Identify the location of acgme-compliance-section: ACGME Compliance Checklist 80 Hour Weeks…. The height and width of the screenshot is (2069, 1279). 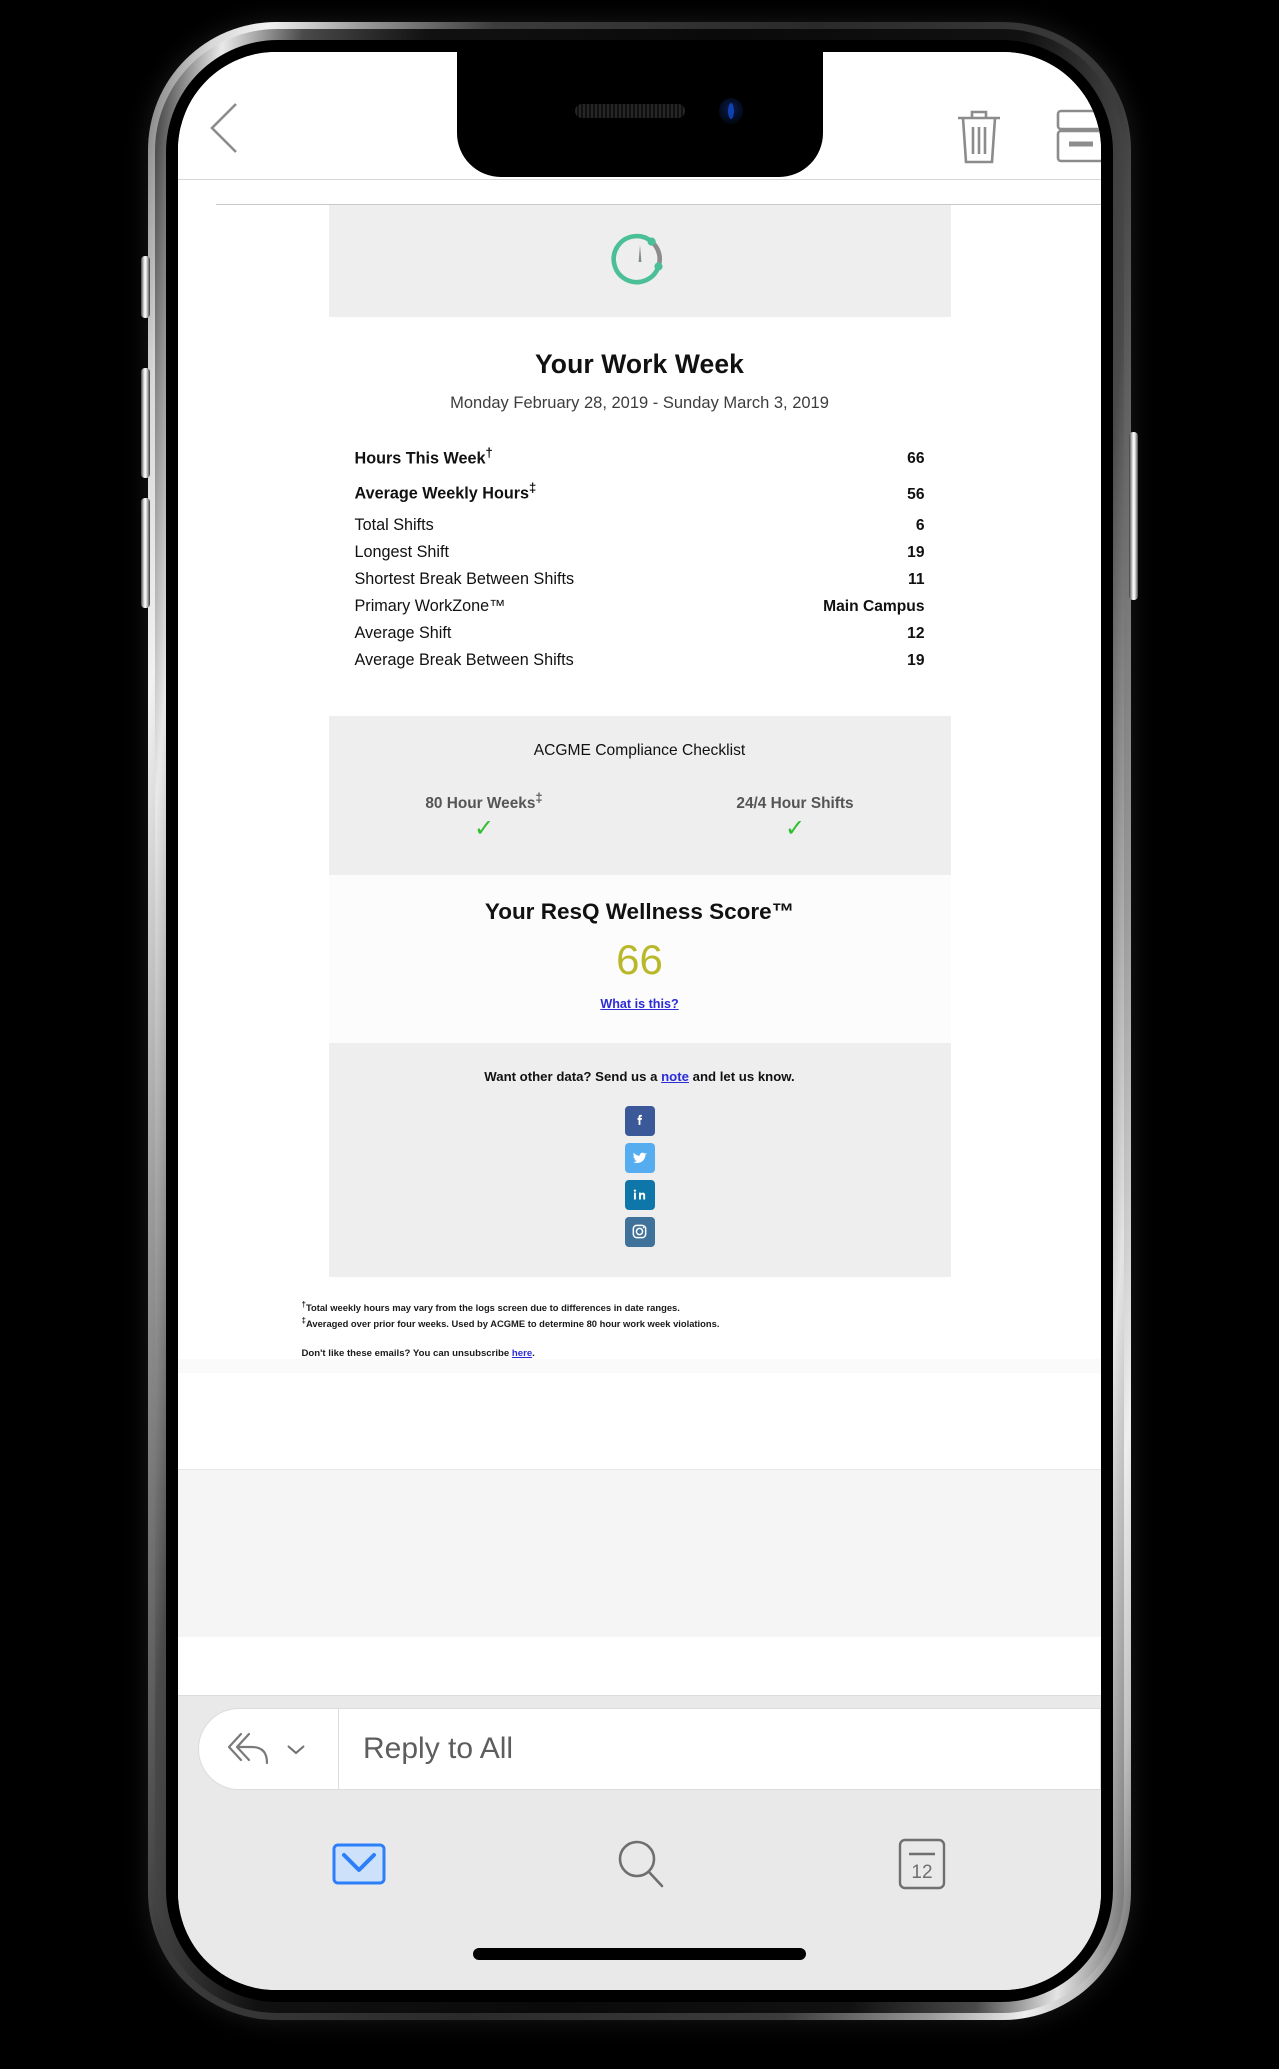
(639, 795).